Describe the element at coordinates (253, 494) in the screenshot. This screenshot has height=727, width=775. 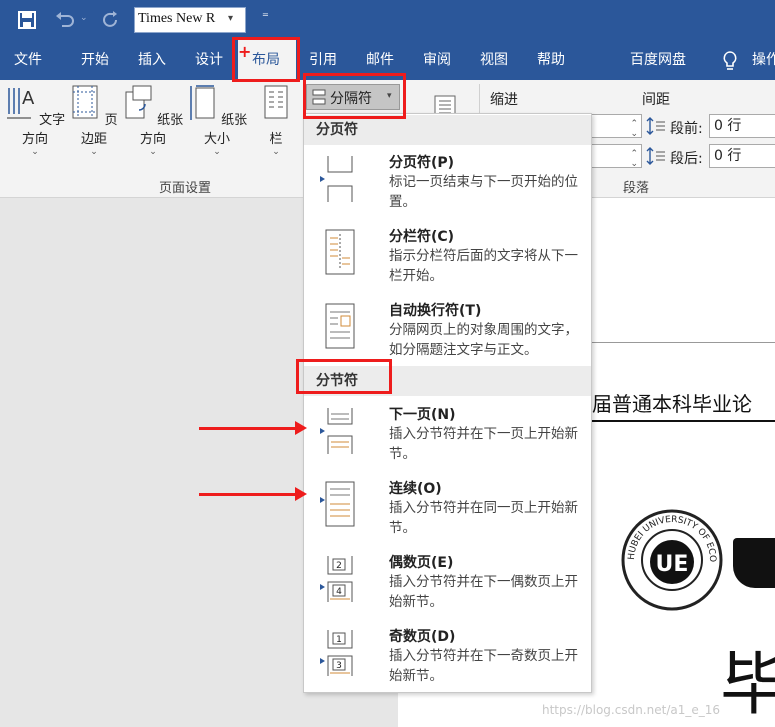
I see `arrow-continuous` at that location.